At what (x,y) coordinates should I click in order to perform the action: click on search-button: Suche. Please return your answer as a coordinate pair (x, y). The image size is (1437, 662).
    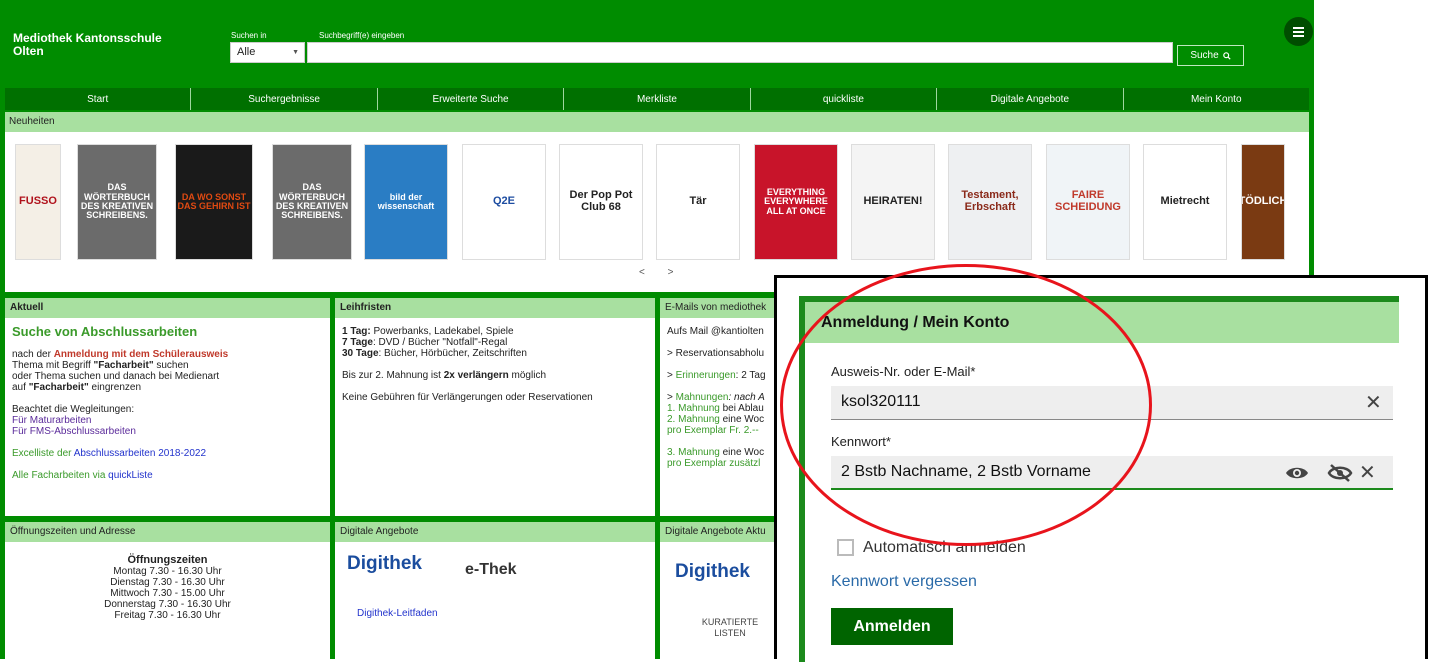
    Looking at the image, I should click on (1210, 55).